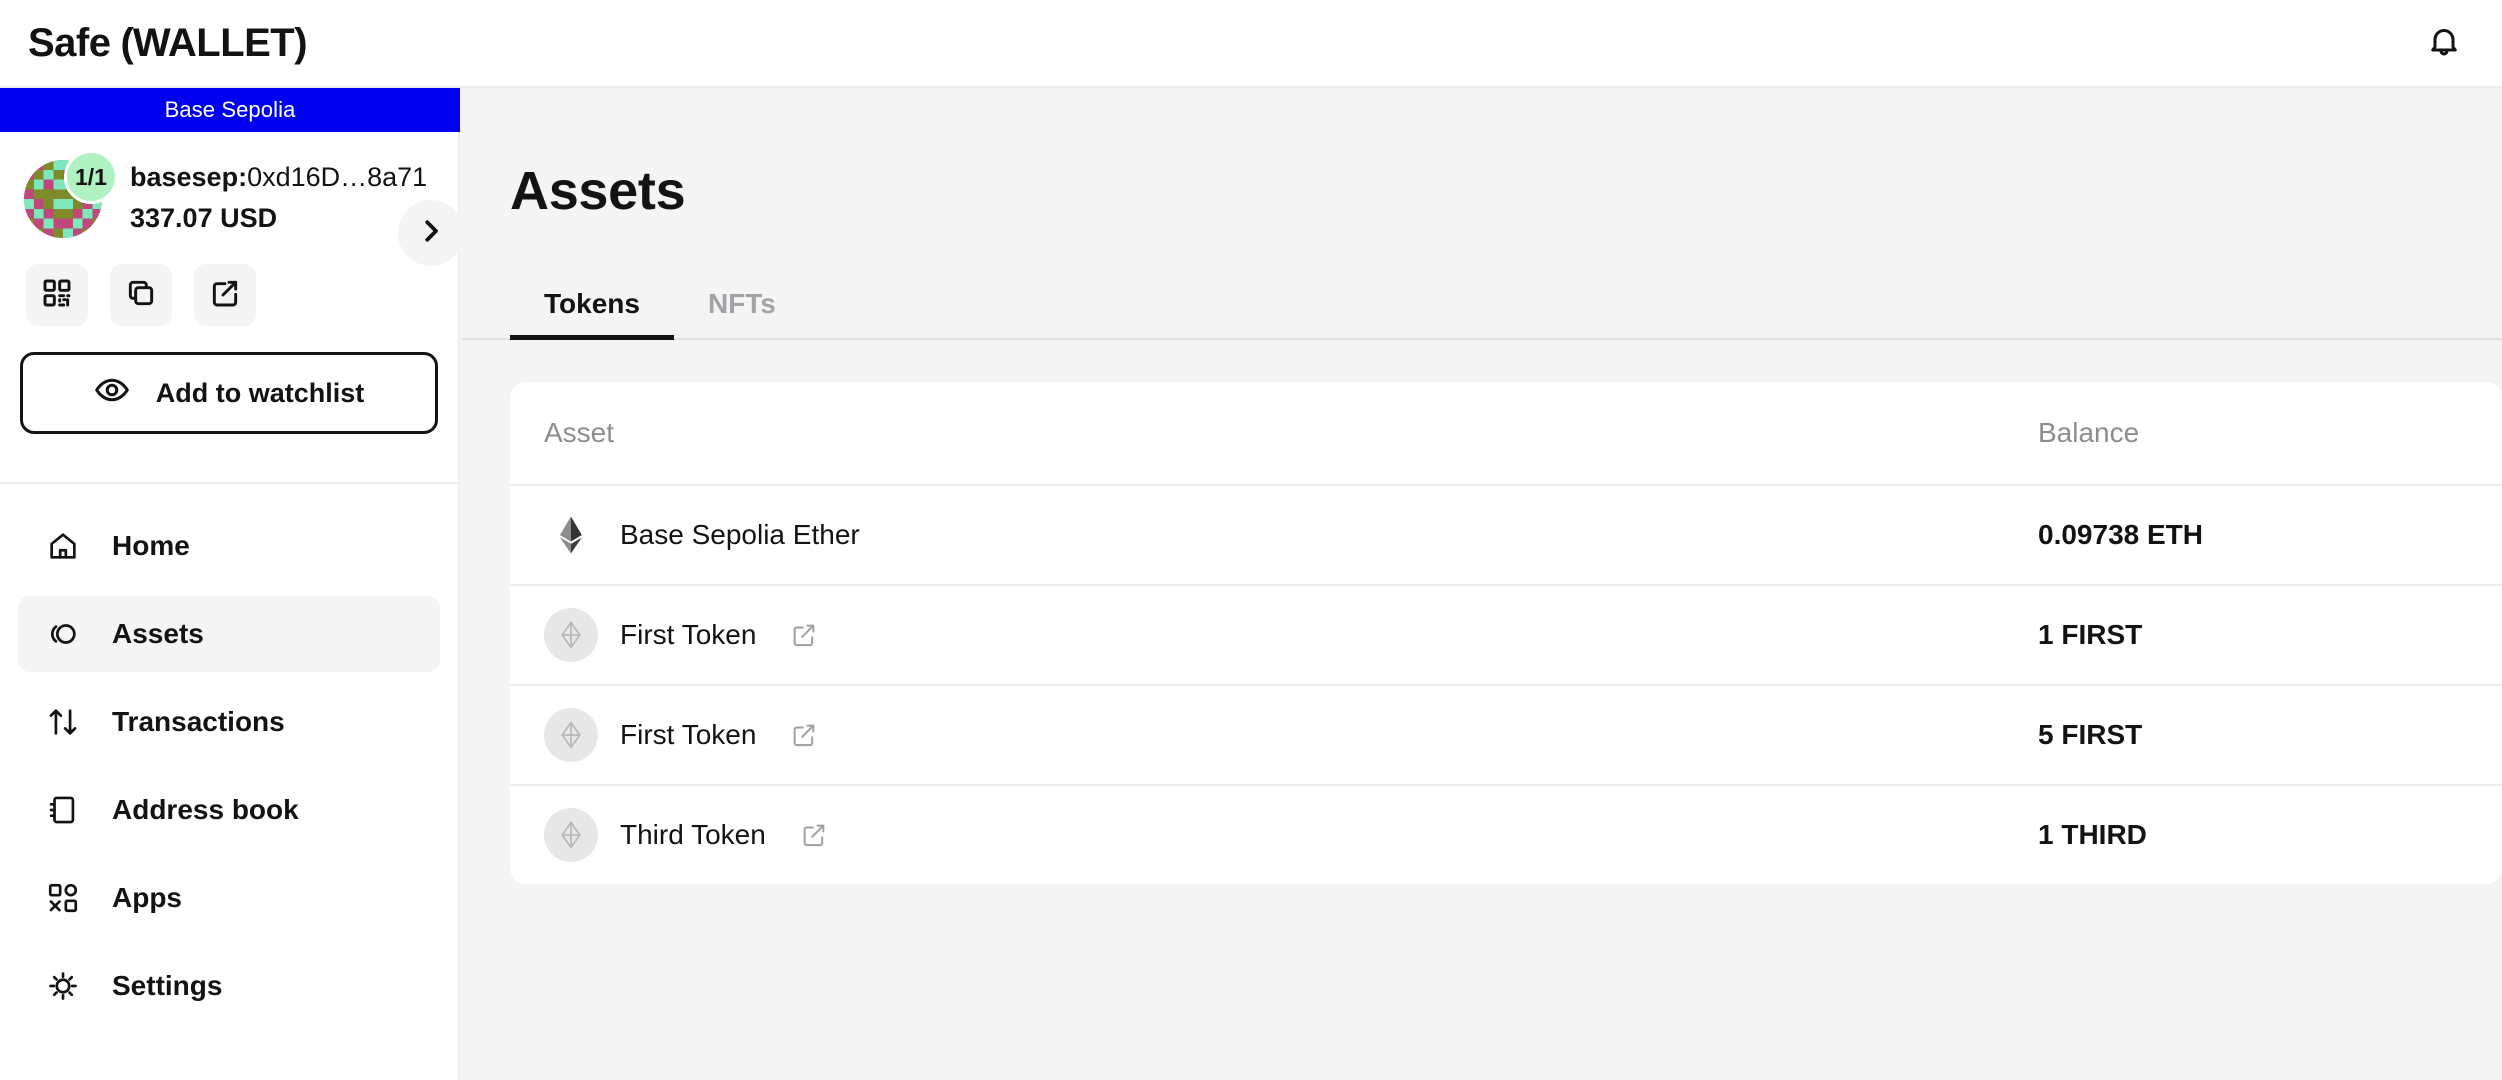  Describe the element at coordinates (1291, 535) in the screenshot. I see `asset-cell: Base Sepolia Ether` at that location.